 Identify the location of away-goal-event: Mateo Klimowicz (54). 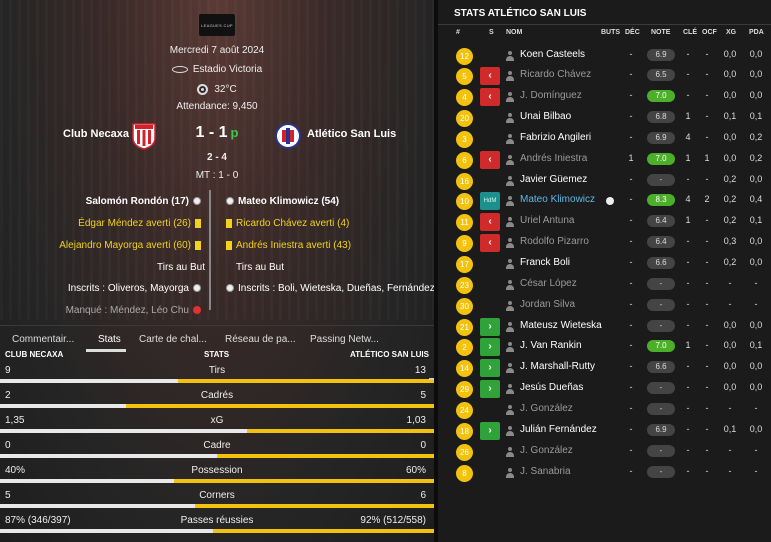
(280, 201).